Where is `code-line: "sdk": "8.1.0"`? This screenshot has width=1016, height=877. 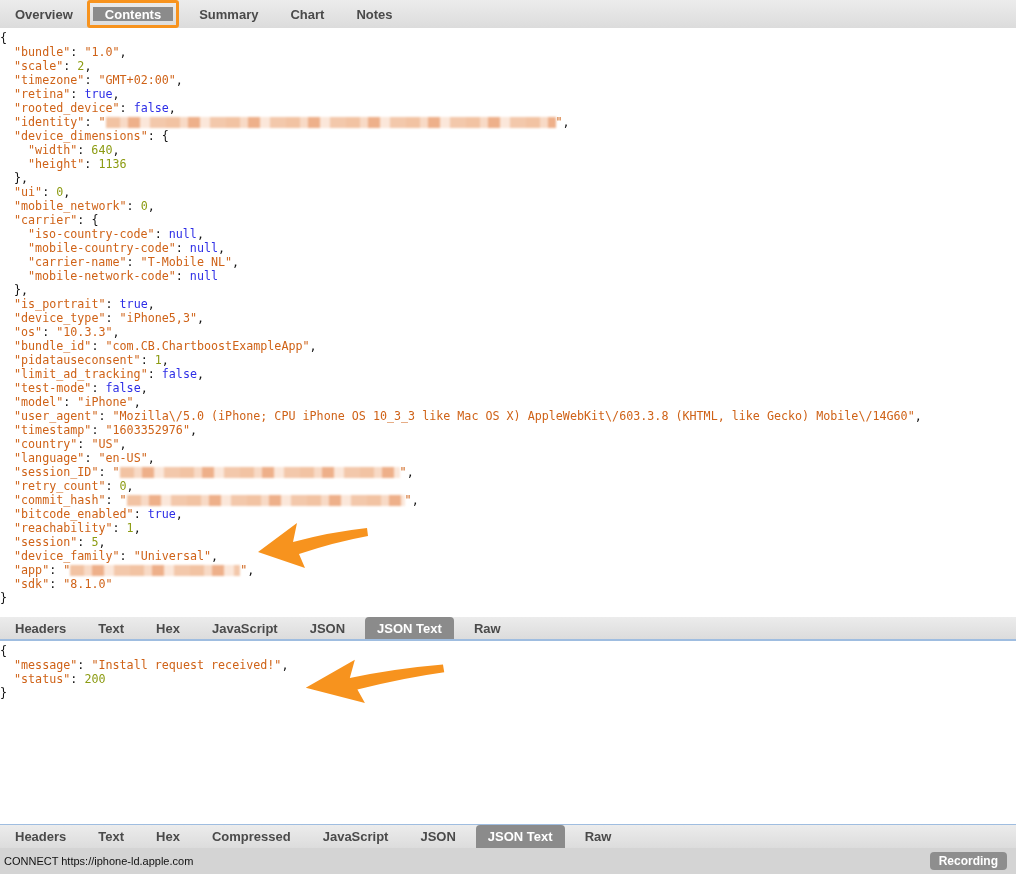
code-line: "sdk": "8.1.0" is located at coordinates (63, 584).